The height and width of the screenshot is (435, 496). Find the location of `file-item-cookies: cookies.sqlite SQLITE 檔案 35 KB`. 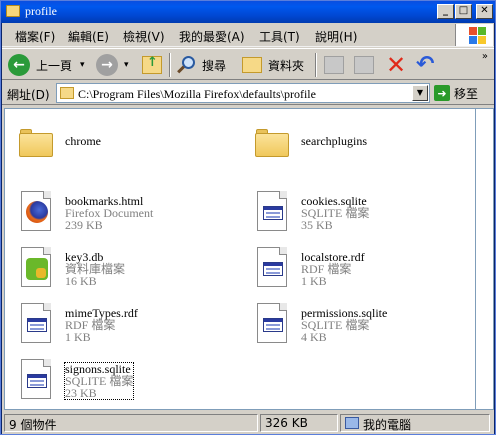

file-item-cookies: cookies.sqlite SQLITE 檔案 35 KB is located at coordinates (365, 217).